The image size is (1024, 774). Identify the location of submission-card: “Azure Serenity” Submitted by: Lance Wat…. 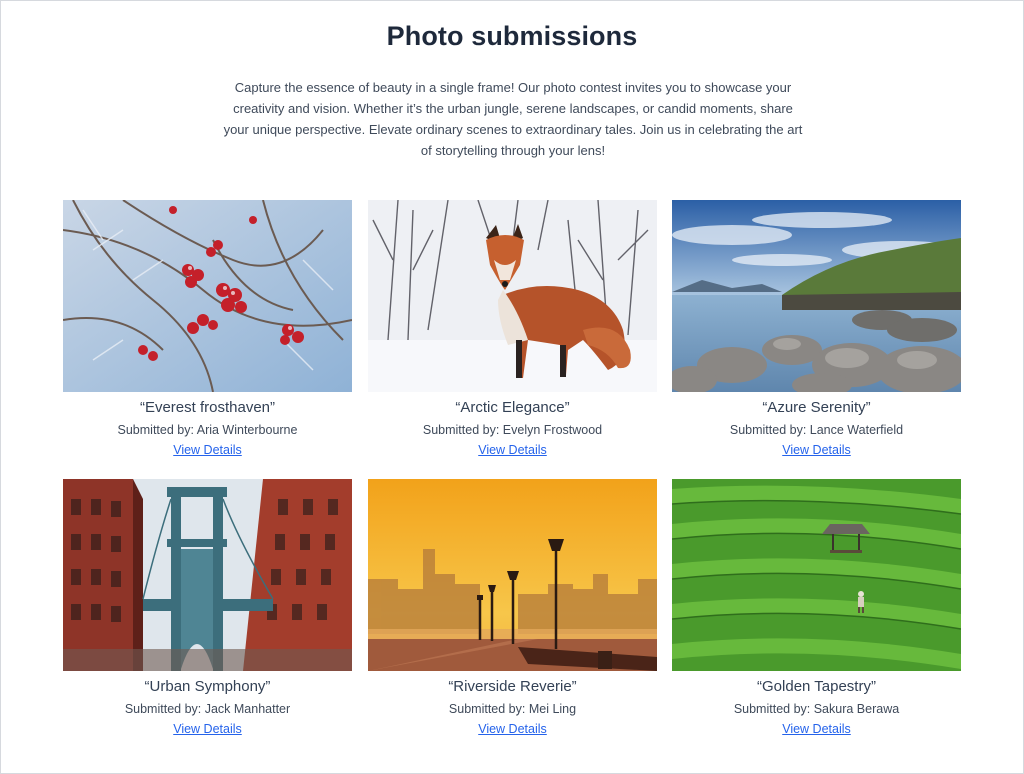
(816, 329).